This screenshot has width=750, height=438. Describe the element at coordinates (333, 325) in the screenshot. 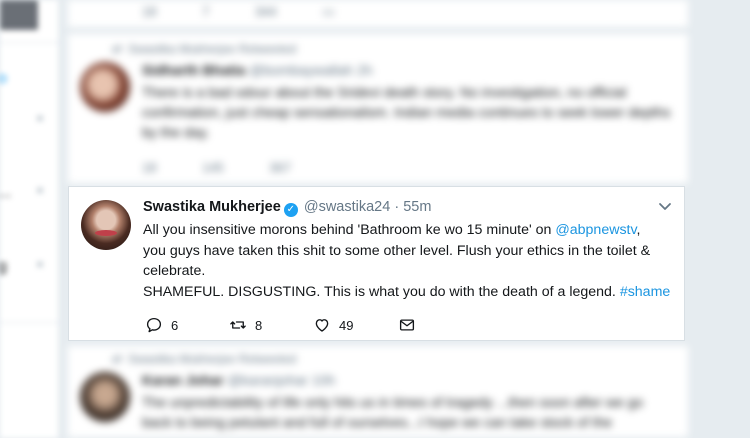

I see `like-button: 49` at that location.